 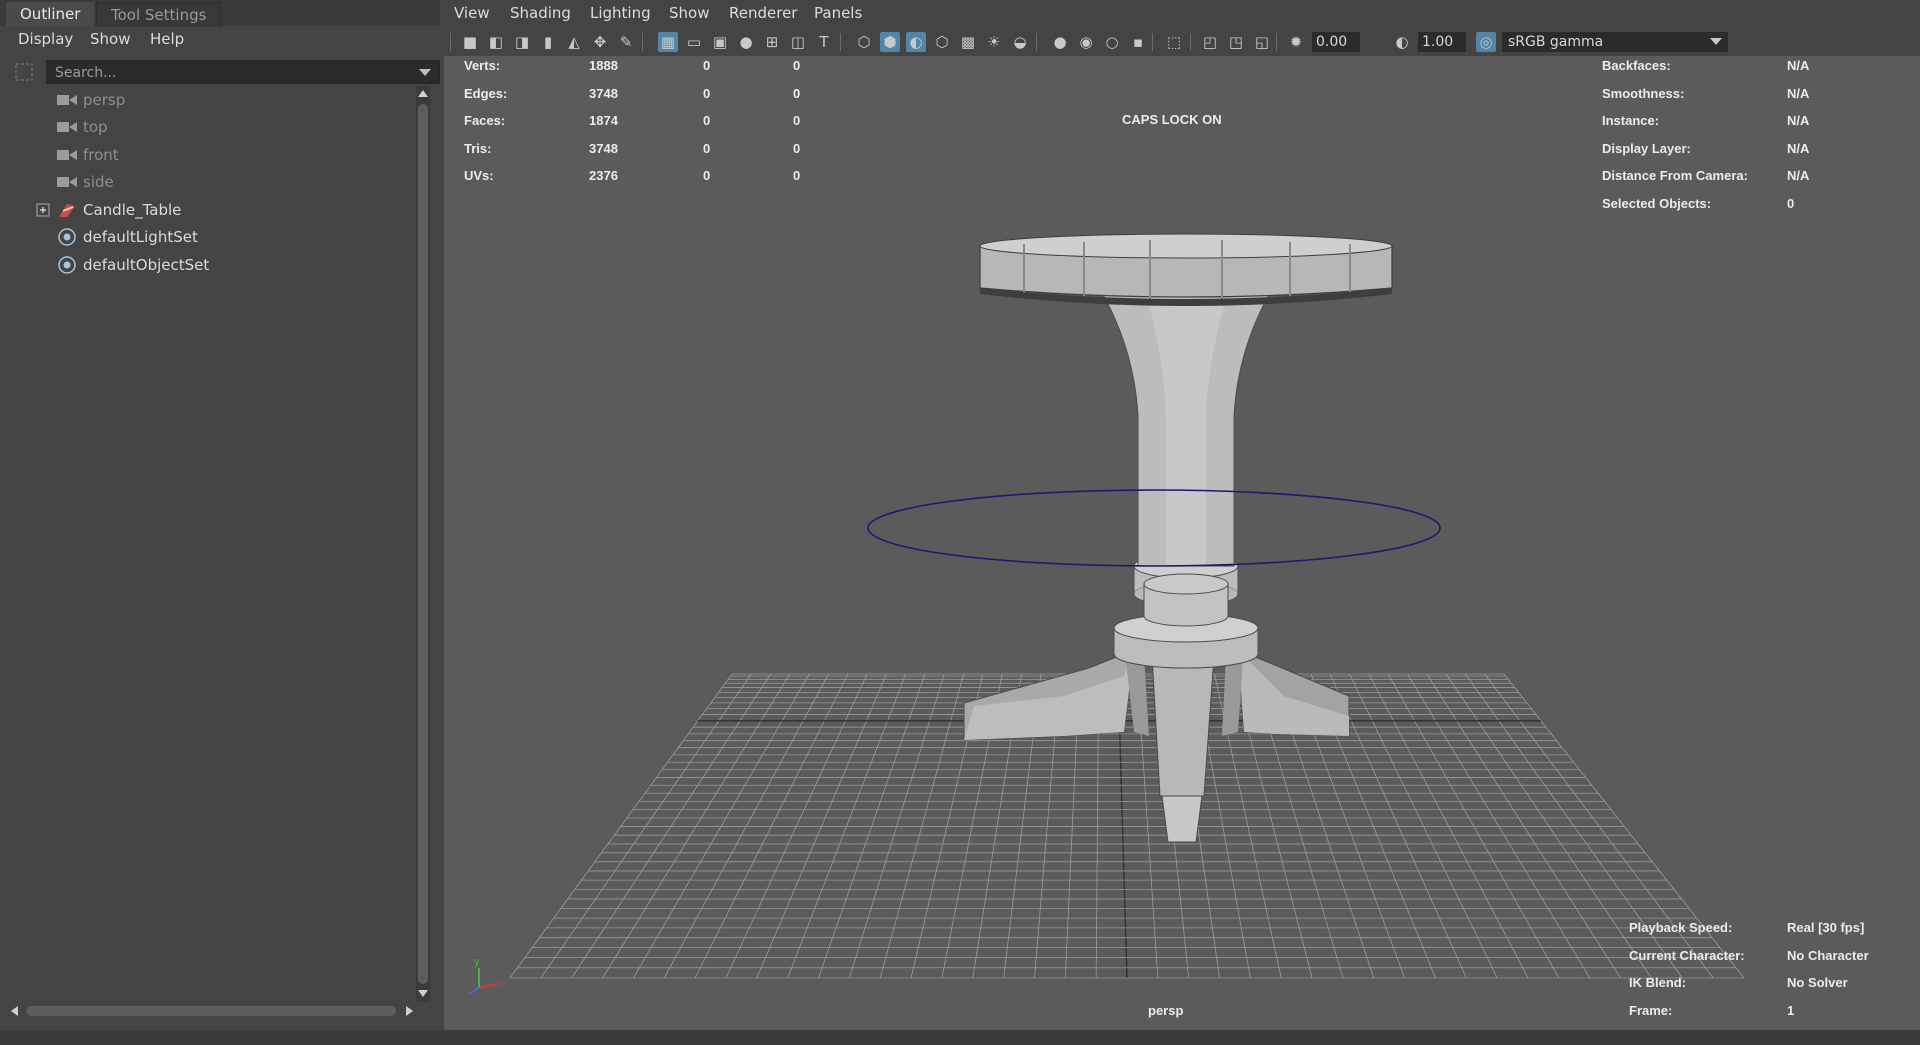 What do you see at coordinates (24, 72) in the screenshot?
I see `filter-icon` at bounding box center [24, 72].